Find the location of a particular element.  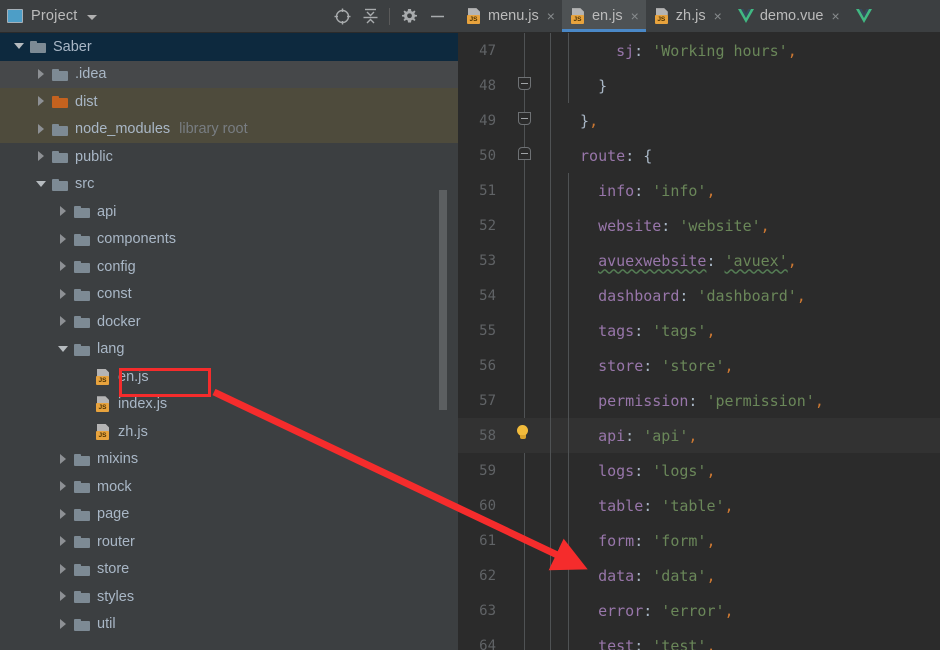

tree-item--idea: .idea is located at coordinates (229, 74).